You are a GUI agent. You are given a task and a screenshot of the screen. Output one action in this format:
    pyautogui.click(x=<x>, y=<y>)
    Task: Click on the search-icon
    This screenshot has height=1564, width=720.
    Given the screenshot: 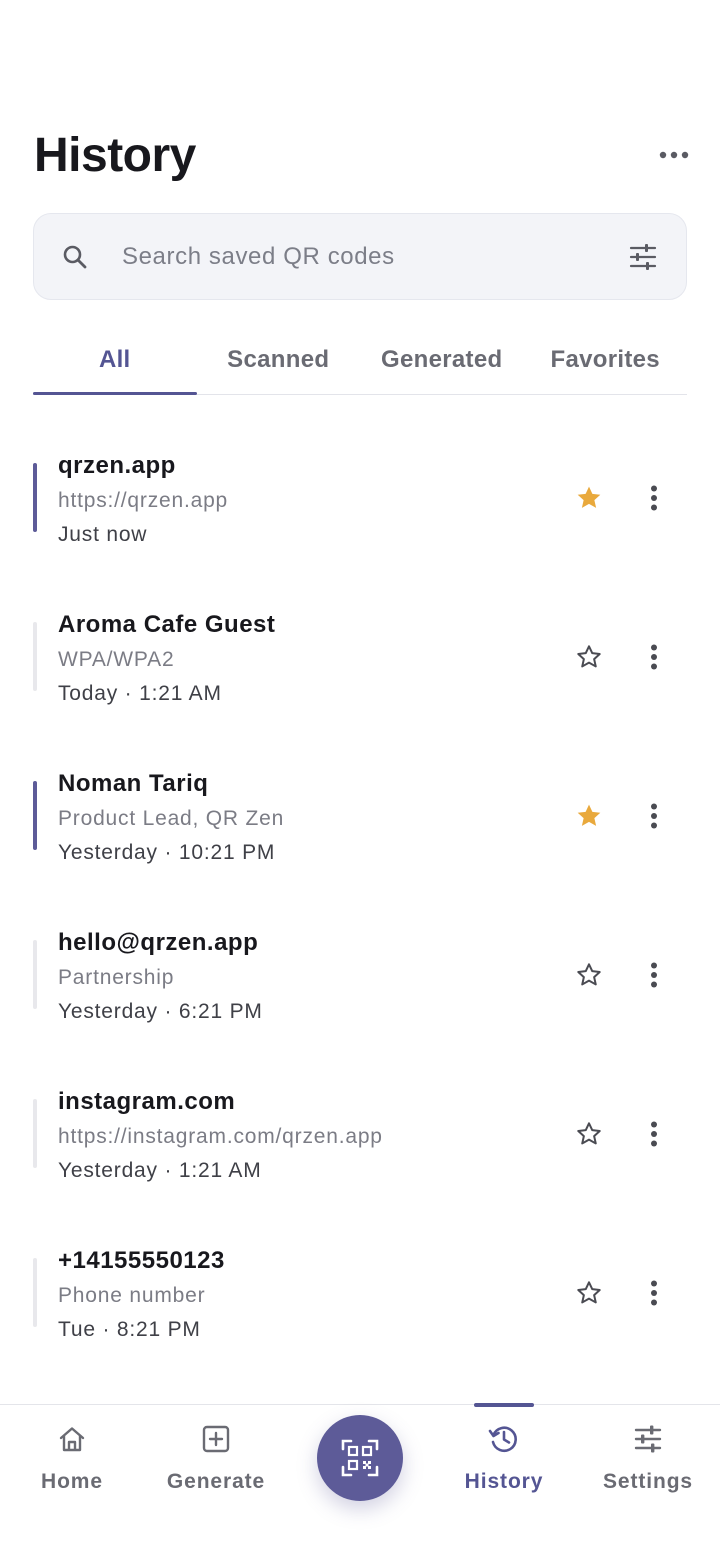 What is the action you would take?
    pyautogui.click(x=75, y=257)
    